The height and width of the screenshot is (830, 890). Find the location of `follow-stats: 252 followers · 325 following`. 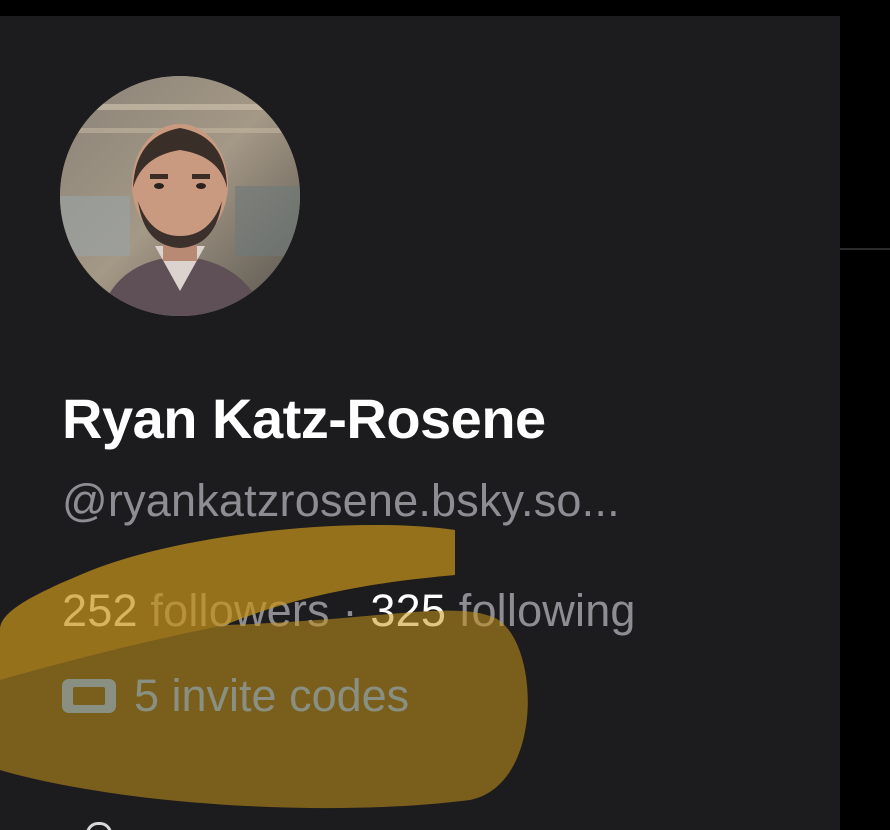

follow-stats: 252 followers · 325 following is located at coordinates (349, 611).